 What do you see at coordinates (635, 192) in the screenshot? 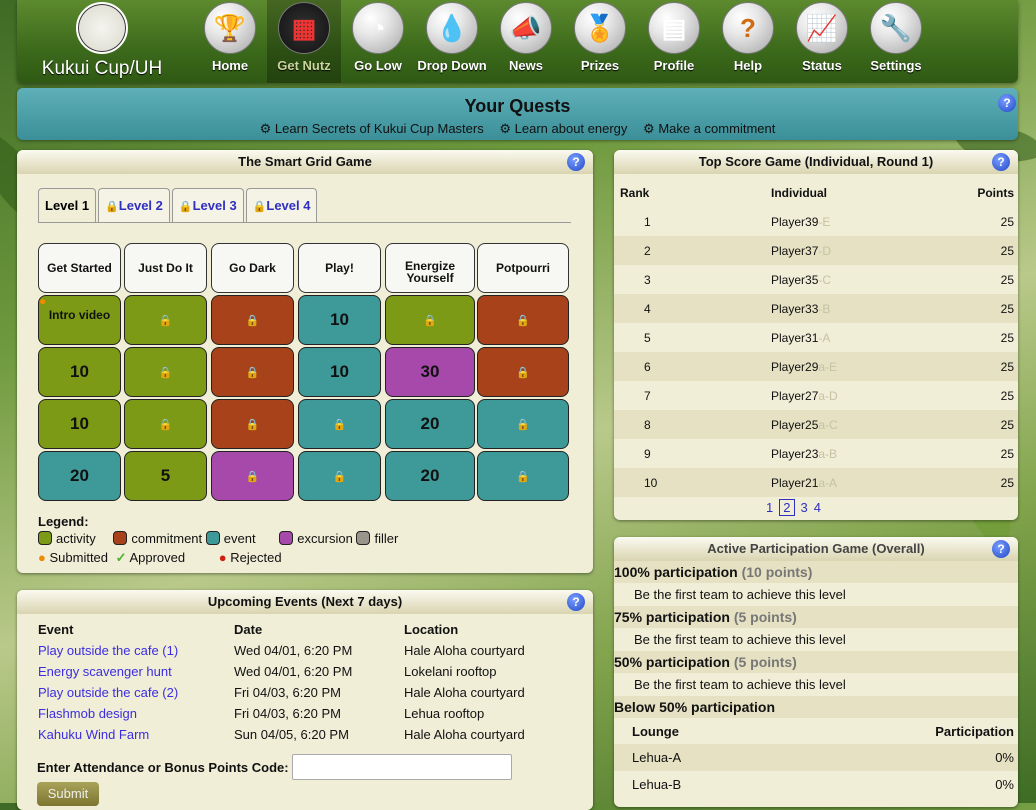
I see `col-rank: Rank` at bounding box center [635, 192].